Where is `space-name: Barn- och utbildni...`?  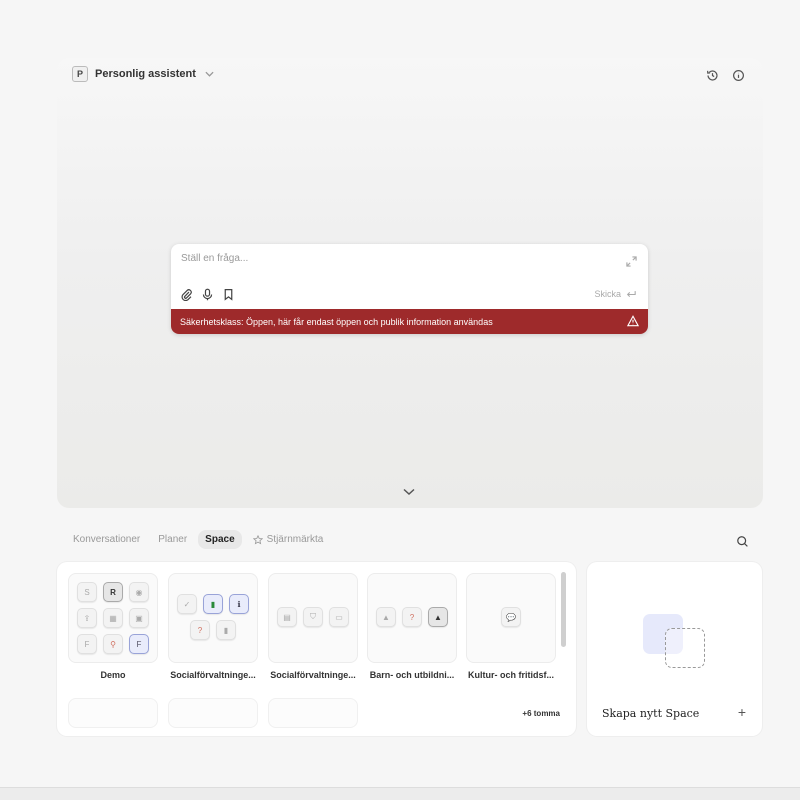 space-name: Barn- och utbildni... is located at coordinates (412, 675).